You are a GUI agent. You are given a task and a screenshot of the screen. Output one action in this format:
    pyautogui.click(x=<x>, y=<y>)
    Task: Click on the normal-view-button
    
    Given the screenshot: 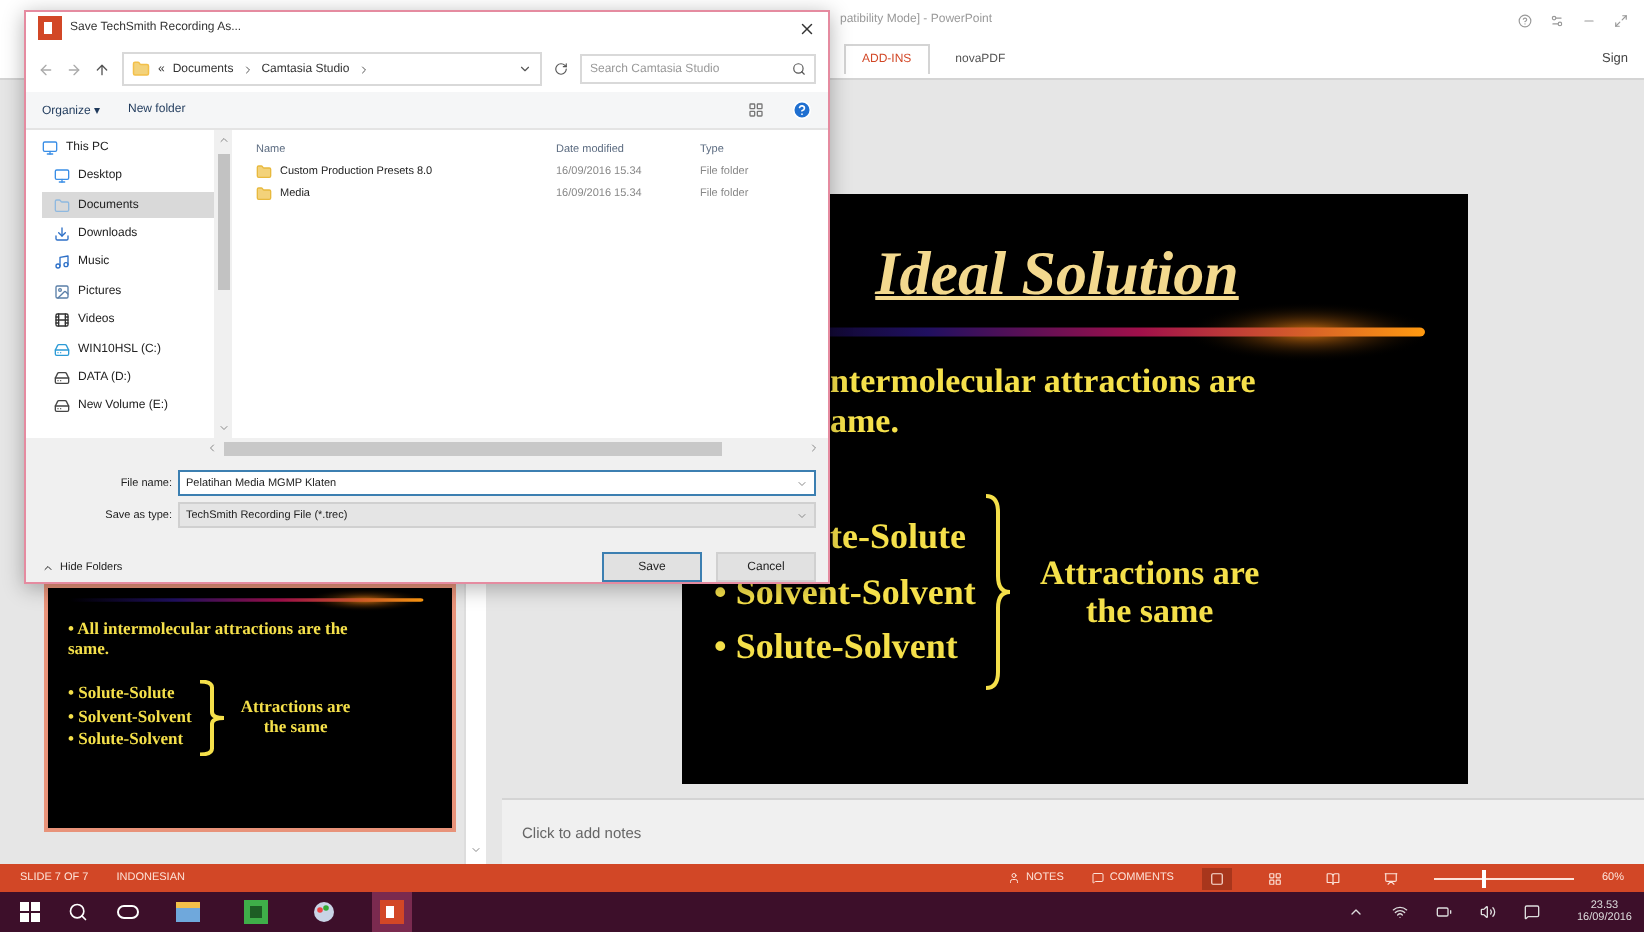 What is the action you would take?
    pyautogui.click(x=1216, y=878)
    